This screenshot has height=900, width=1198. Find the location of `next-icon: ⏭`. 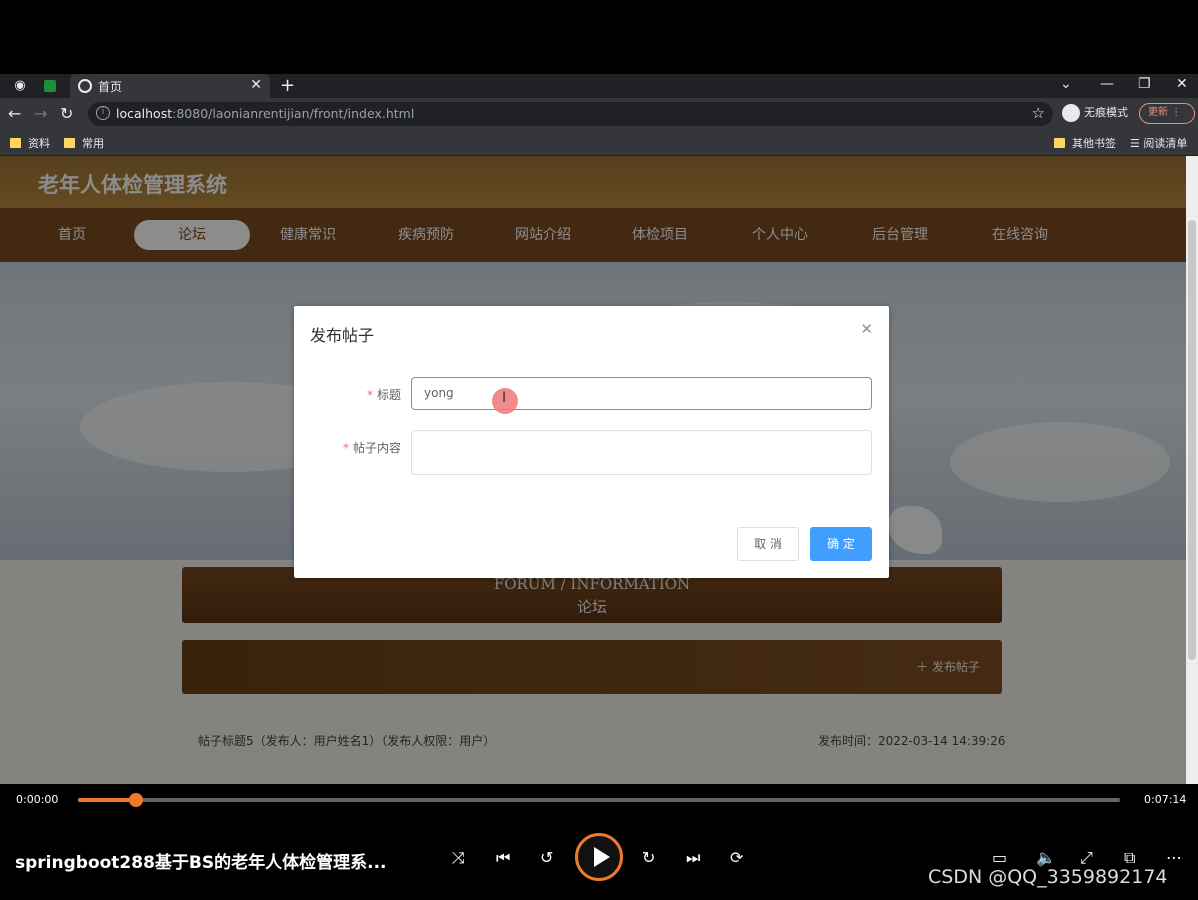

next-icon: ⏭ is located at coordinates (693, 858).